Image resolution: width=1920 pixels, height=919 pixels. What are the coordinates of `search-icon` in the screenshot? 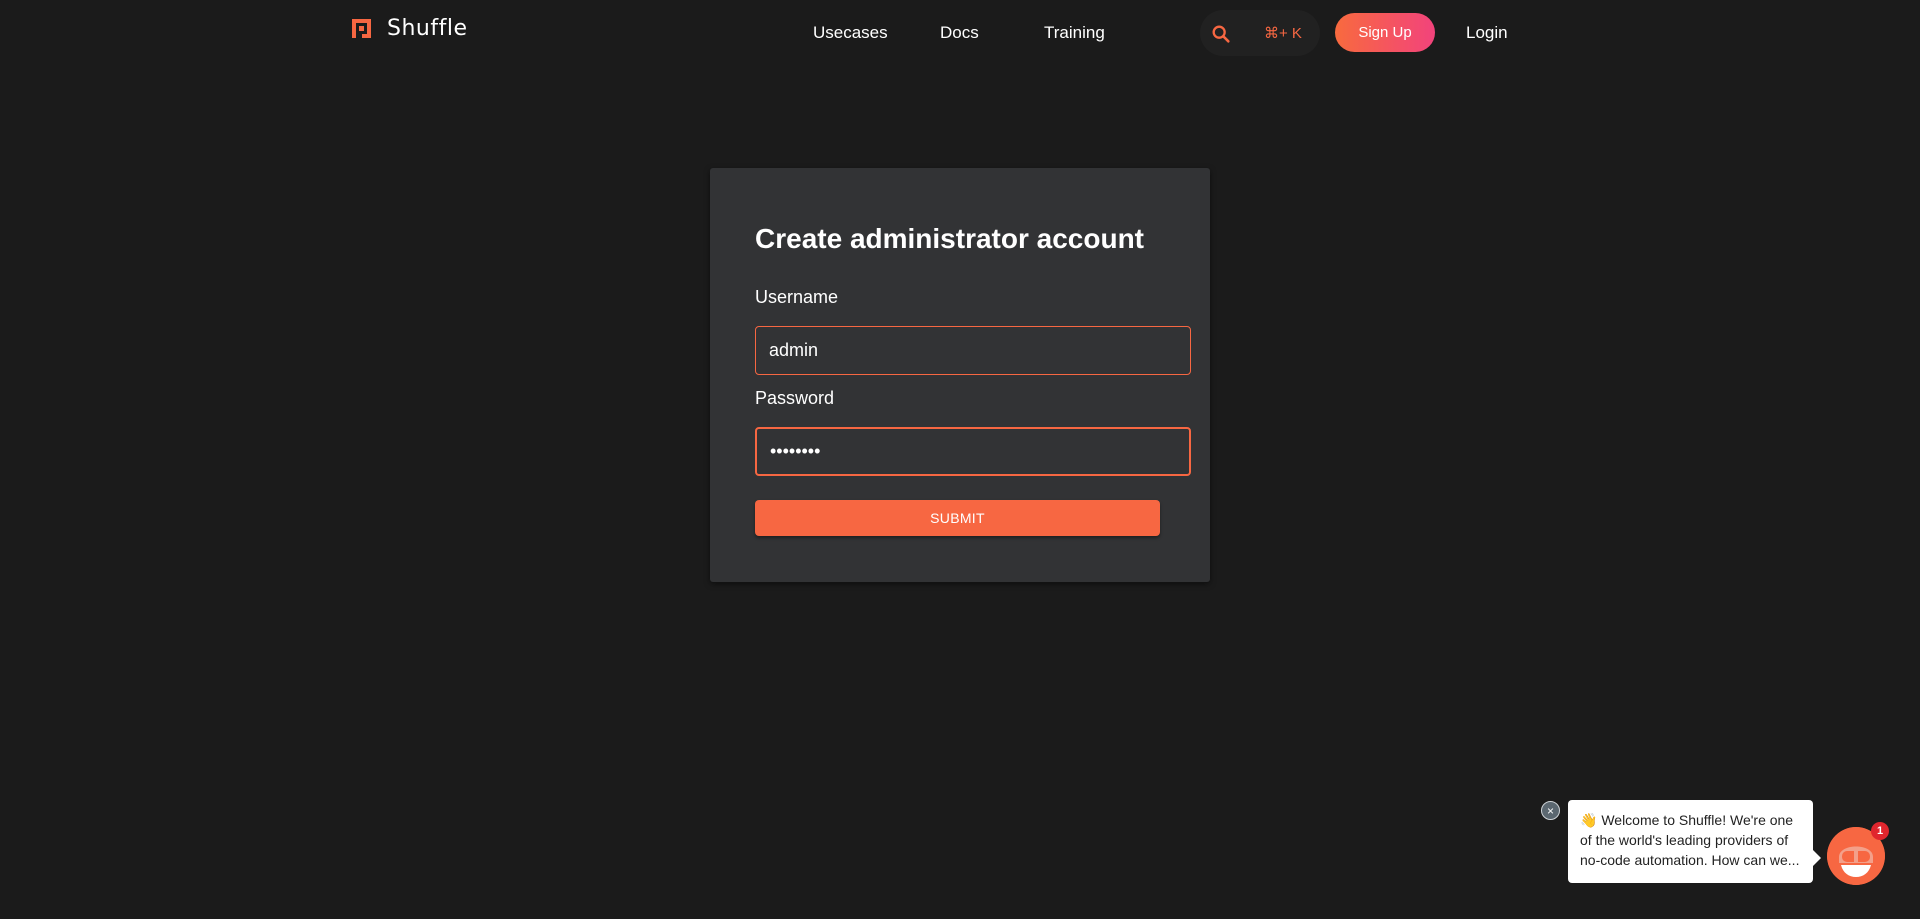 It's located at (1221, 34).